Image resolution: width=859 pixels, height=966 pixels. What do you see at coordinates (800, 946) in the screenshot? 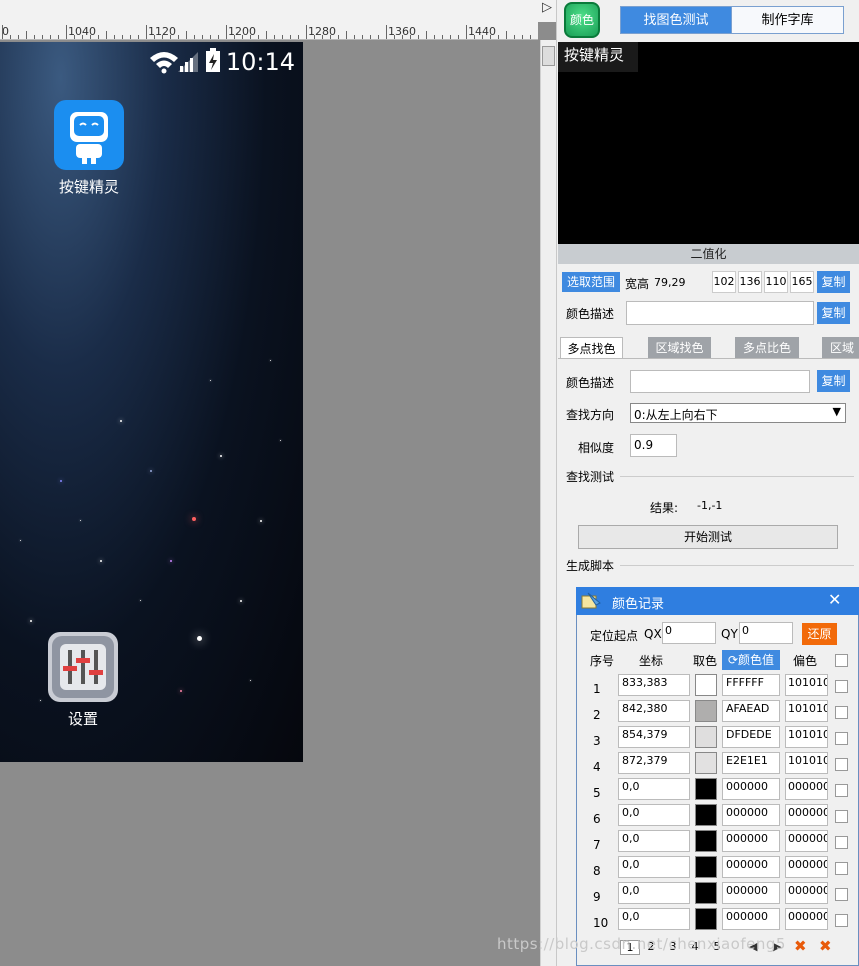
I see `delete-icon: ✖` at bounding box center [800, 946].